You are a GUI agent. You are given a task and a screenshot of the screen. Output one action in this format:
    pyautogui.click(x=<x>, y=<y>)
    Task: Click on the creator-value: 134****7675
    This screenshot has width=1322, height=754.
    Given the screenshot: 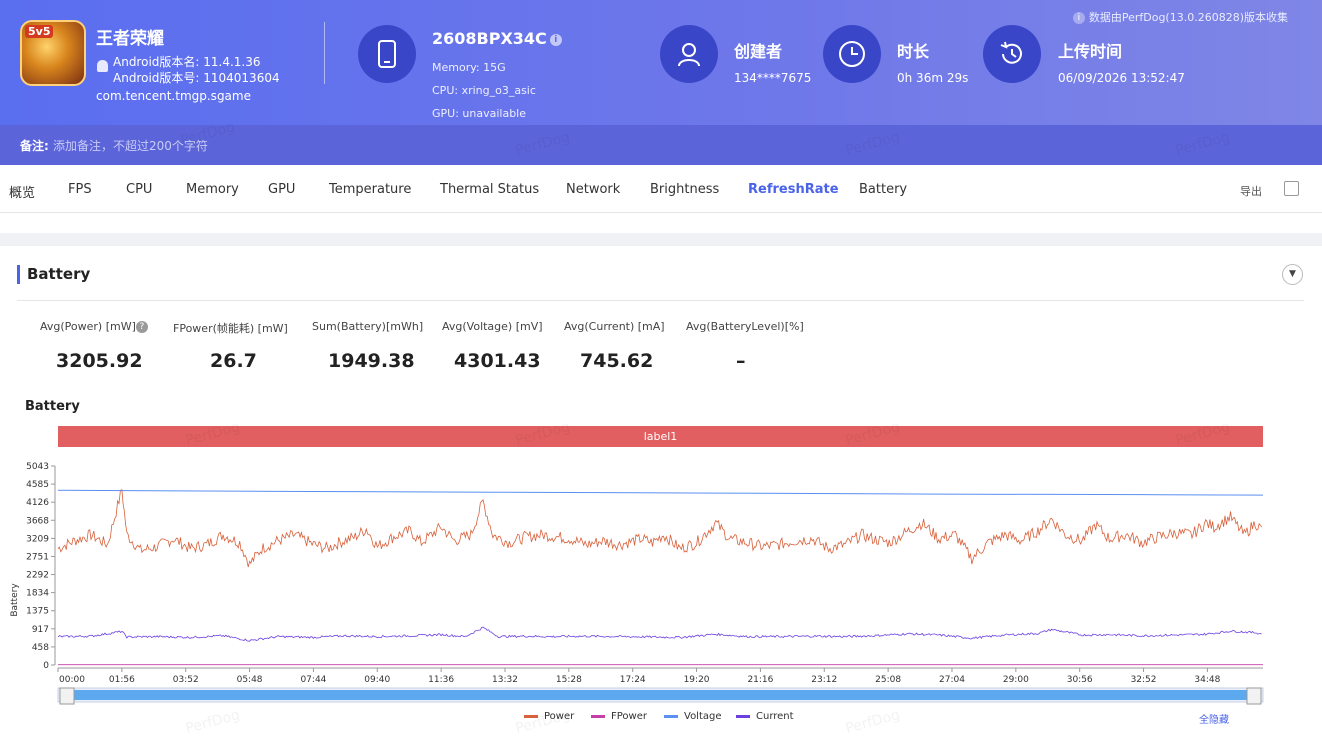 What is the action you would take?
    pyautogui.click(x=773, y=78)
    